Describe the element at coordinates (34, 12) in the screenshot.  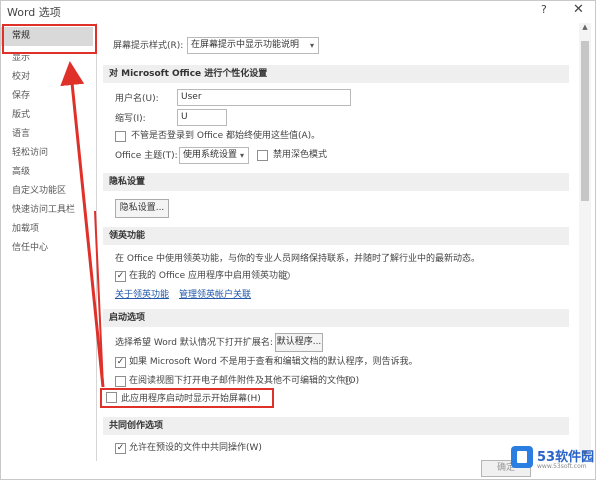
I see `window-title: Word 选项` at that location.